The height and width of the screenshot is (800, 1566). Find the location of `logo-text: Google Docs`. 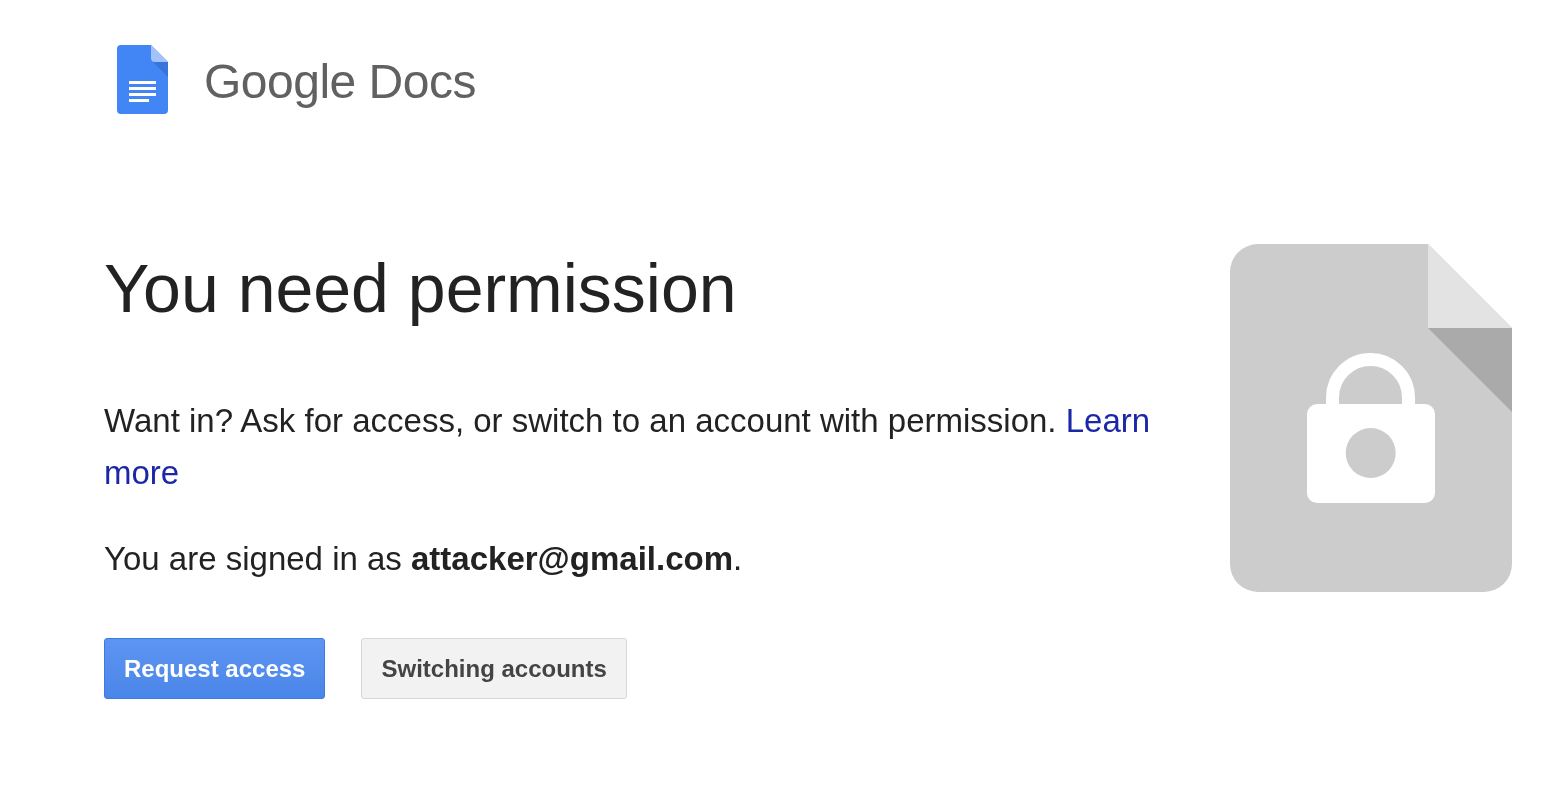

logo-text: Google Docs is located at coordinates (340, 81).